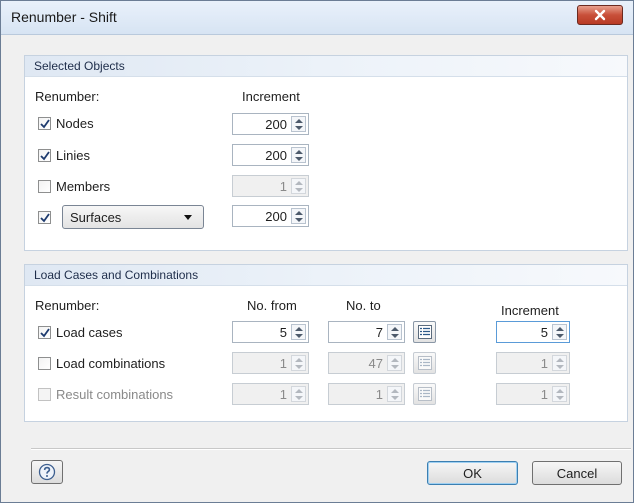  I want to click on result-combinations-checkbox, so click(44, 394).